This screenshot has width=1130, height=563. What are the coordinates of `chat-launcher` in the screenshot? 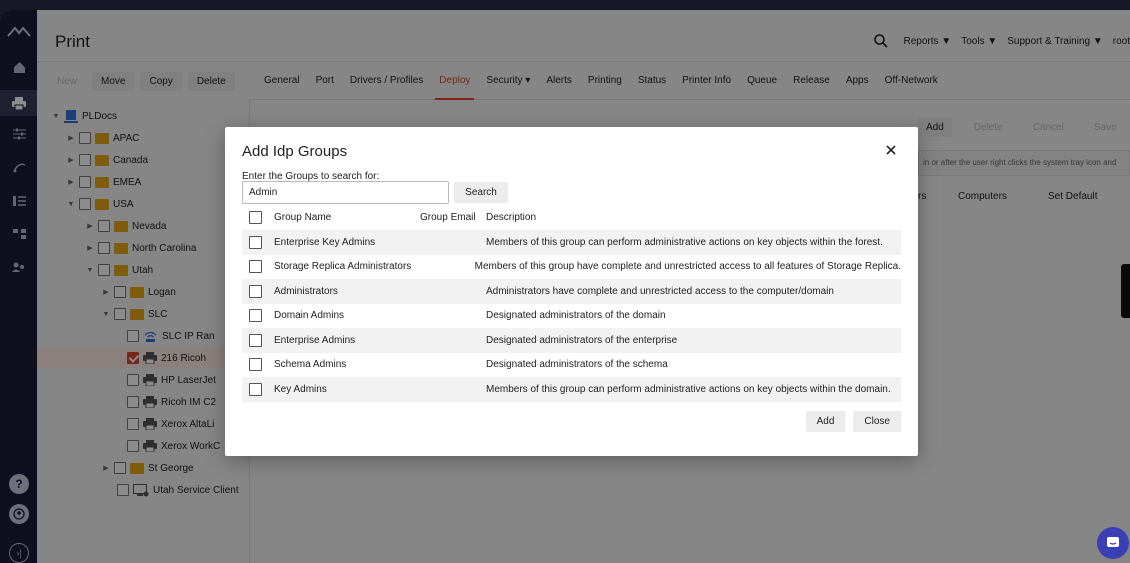 It's located at (1113, 543).